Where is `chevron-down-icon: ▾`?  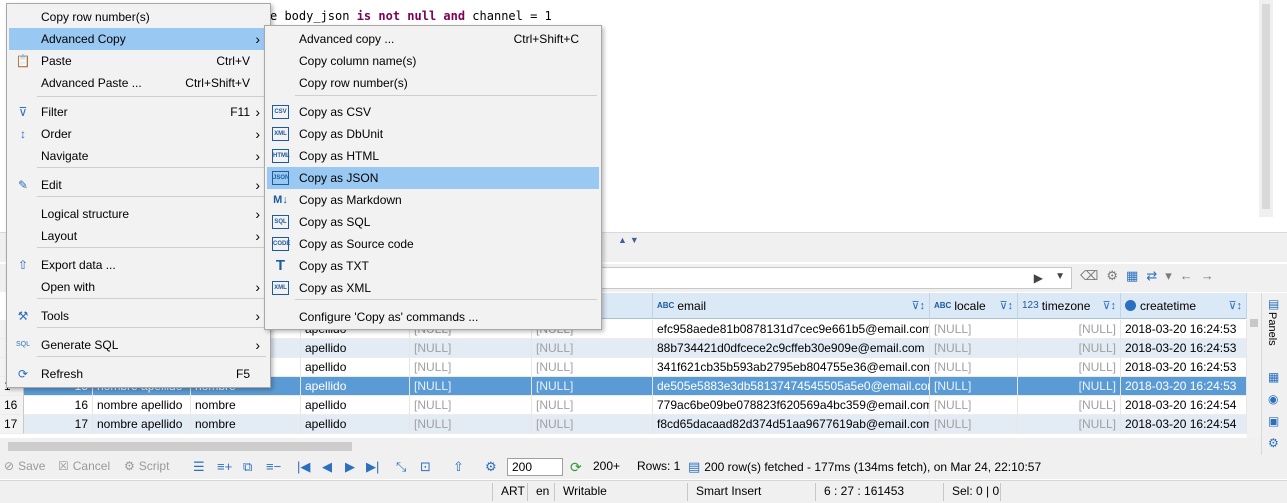
chevron-down-icon: ▾ is located at coordinates (1168, 276).